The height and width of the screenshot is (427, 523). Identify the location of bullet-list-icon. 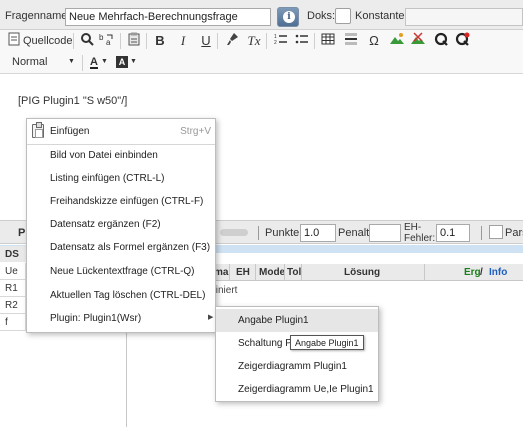
(302, 41).